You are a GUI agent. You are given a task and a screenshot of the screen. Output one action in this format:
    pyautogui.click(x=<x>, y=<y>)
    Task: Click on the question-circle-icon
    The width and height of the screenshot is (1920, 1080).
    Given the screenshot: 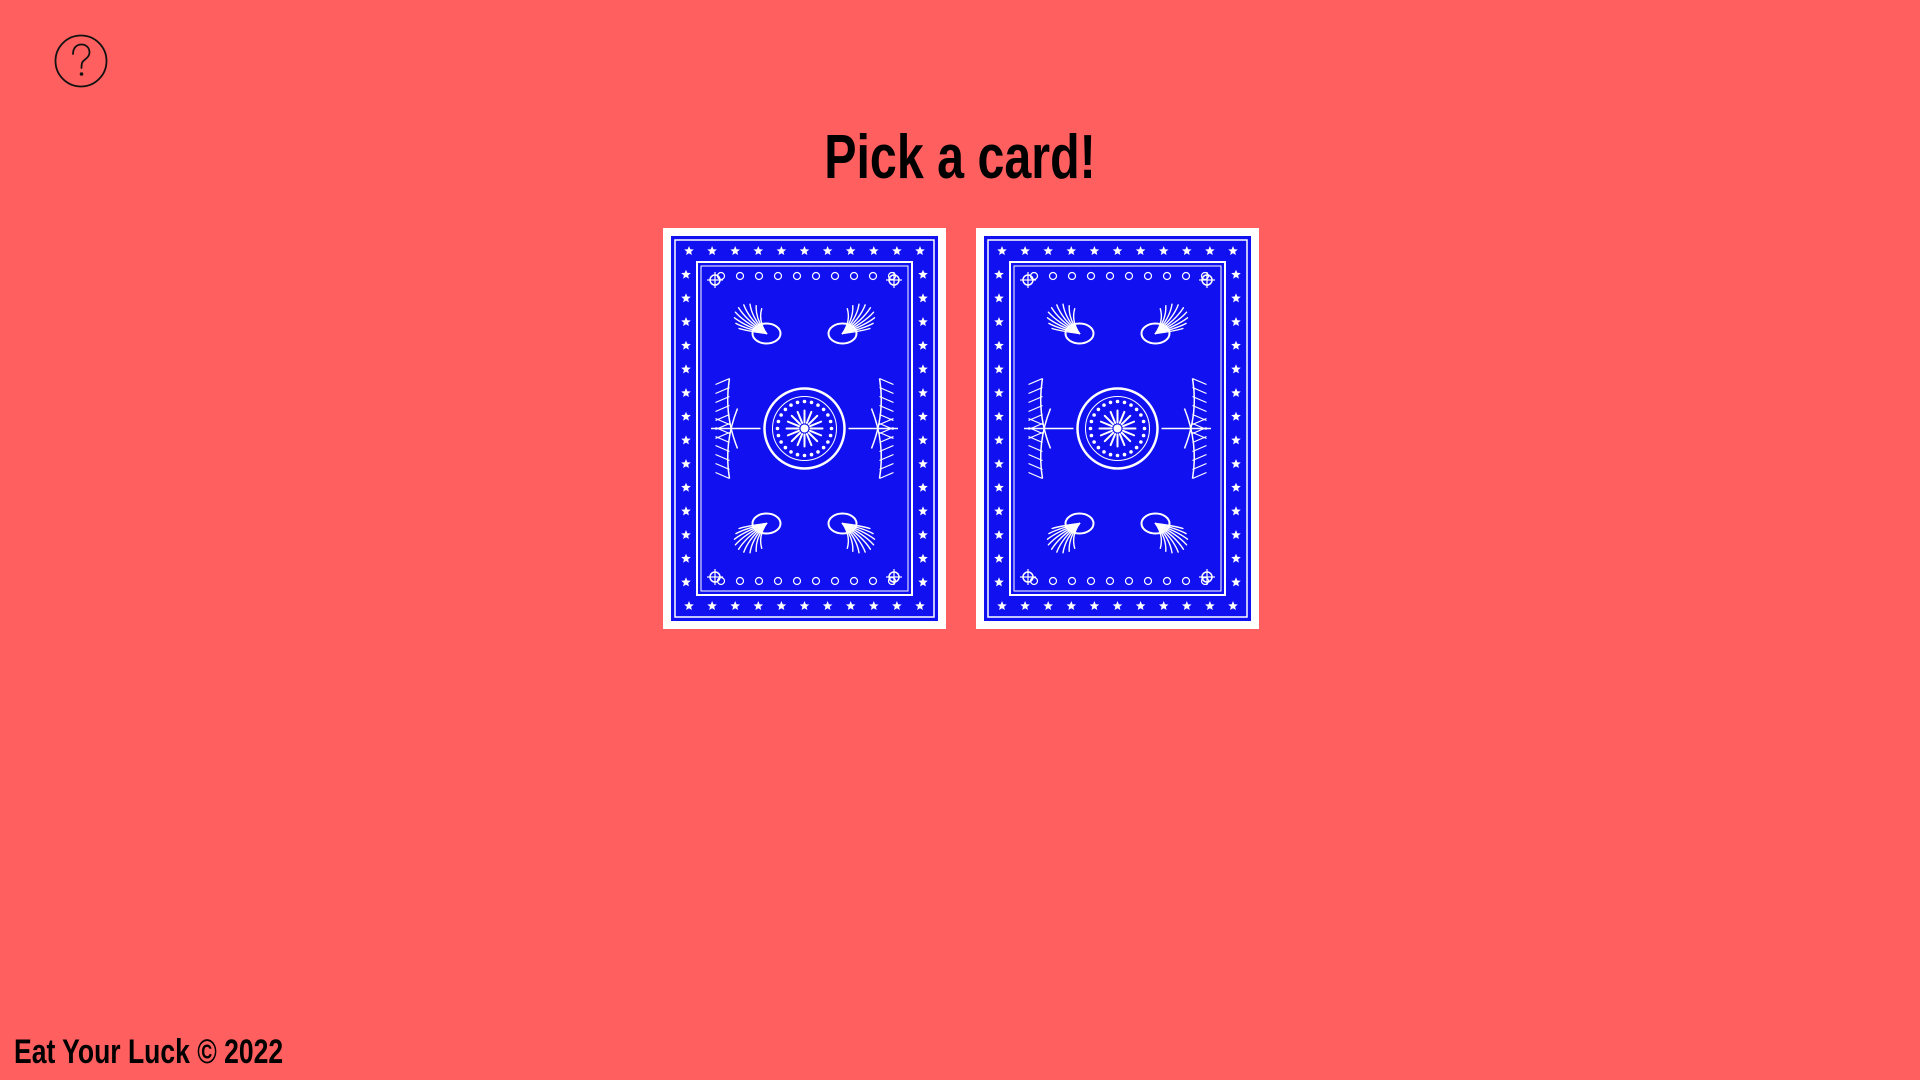 What is the action you would take?
    pyautogui.click(x=81, y=61)
    